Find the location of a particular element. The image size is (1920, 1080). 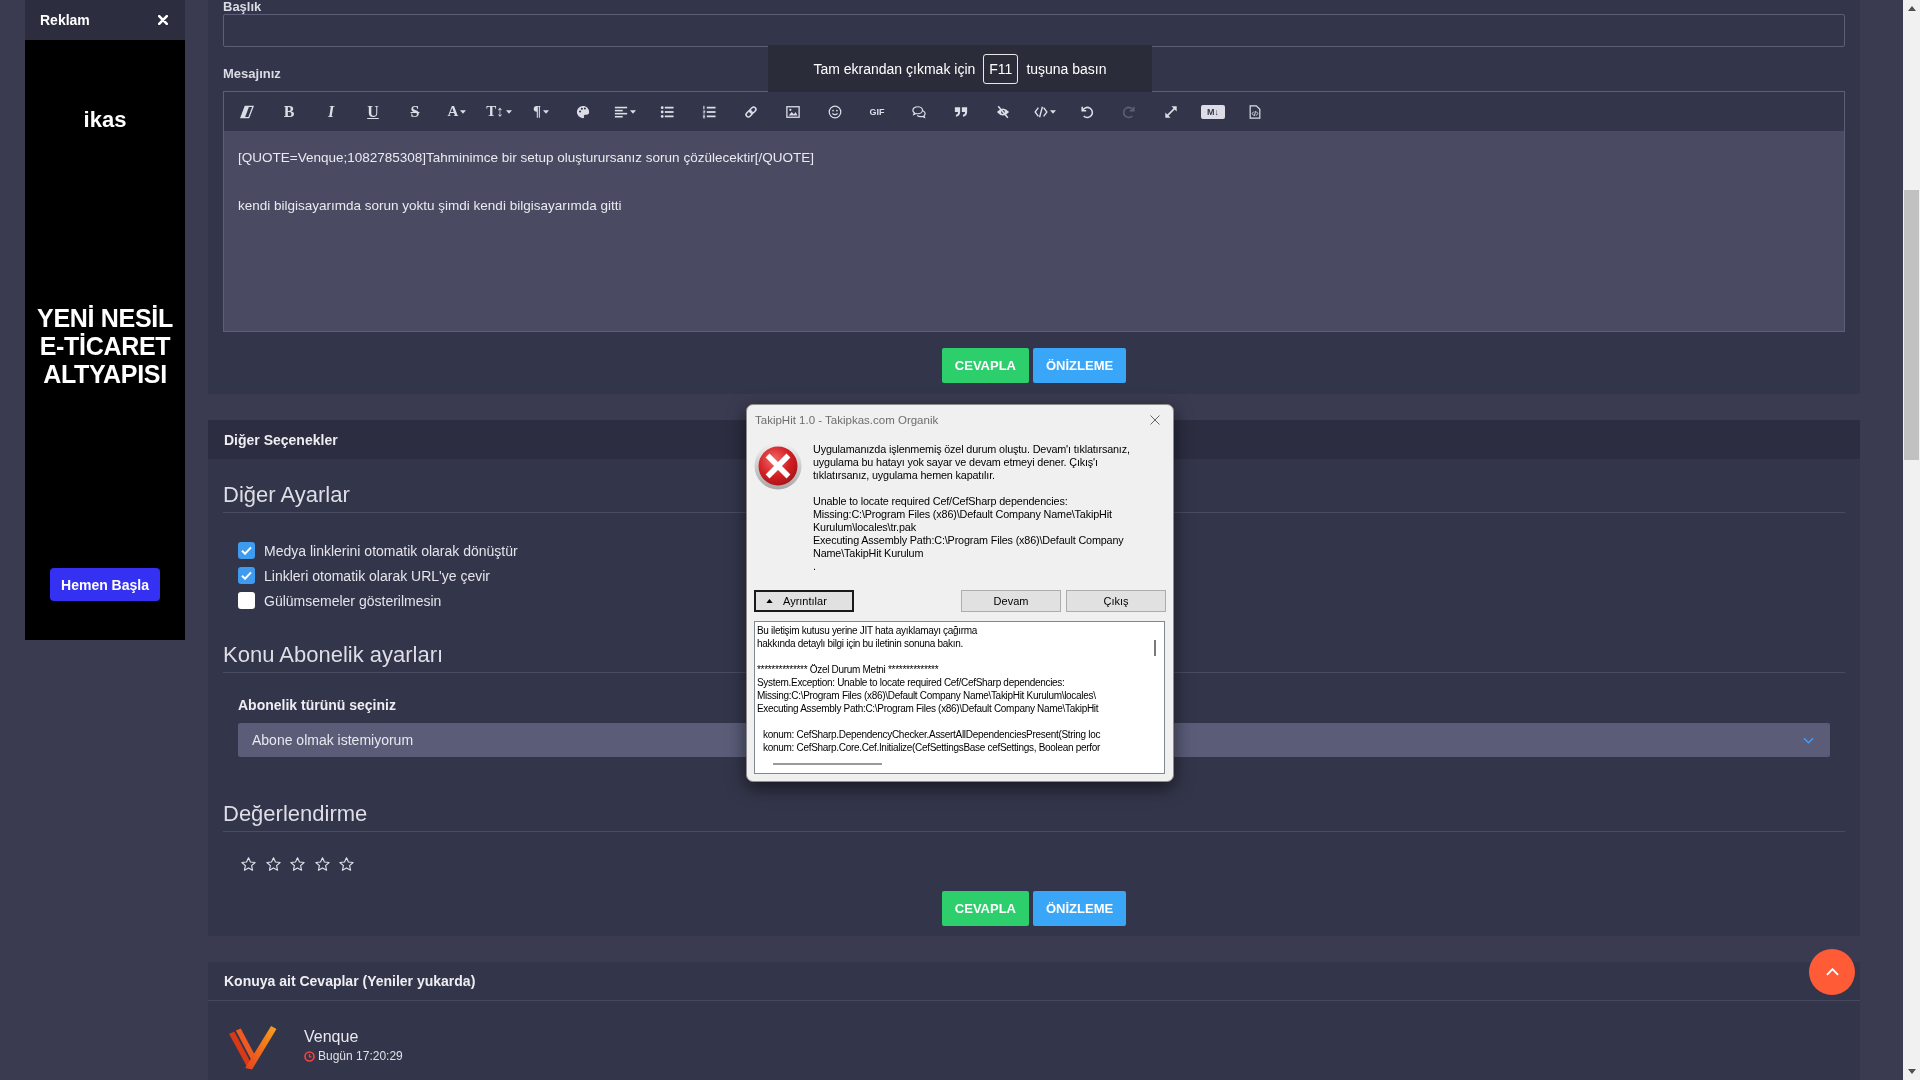

field-label: Mesajınız is located at coordinates (252, 74).